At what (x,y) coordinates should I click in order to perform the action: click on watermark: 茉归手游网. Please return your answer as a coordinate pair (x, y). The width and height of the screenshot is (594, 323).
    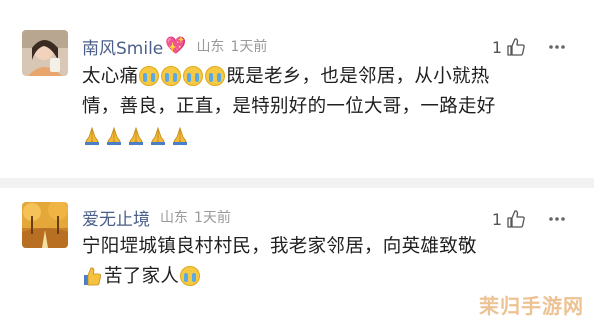
    Looking at the image, I should click on (531, 306).